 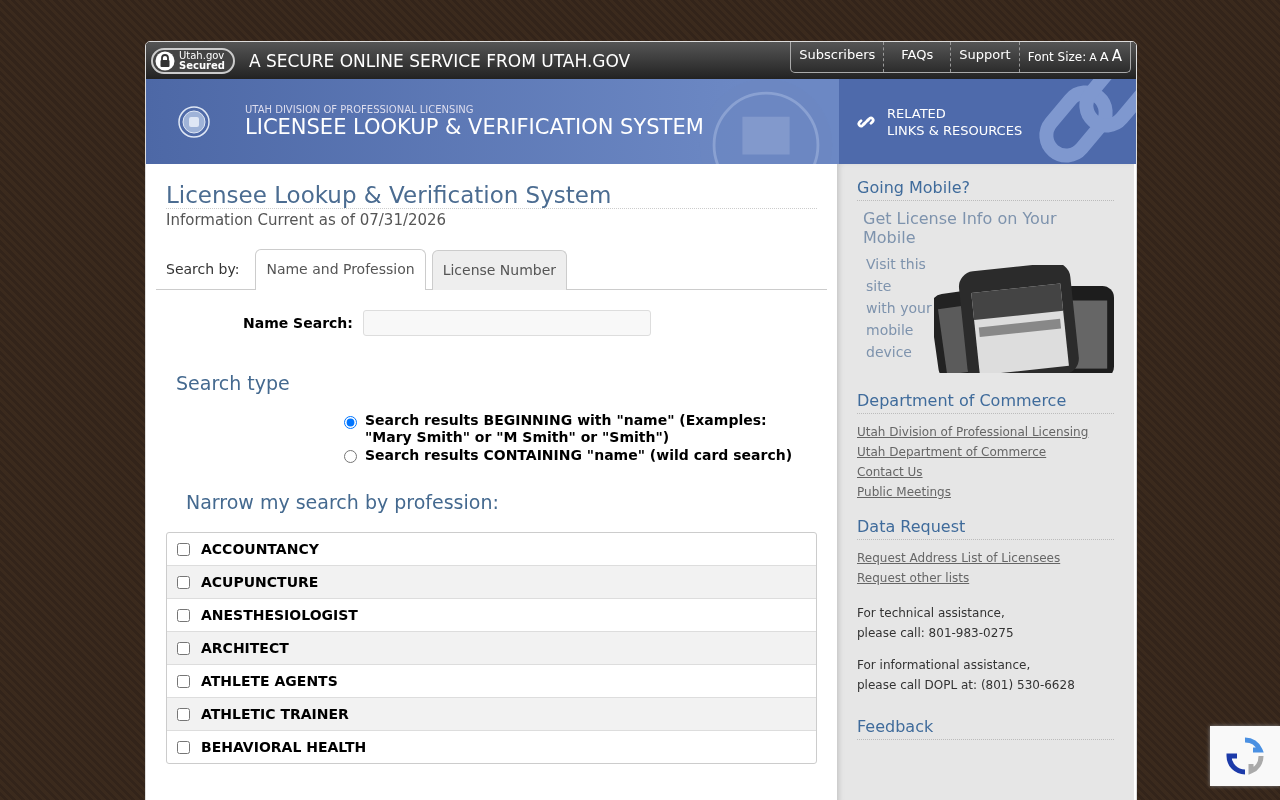 I want to click on sidebar-link: Request other lists, so click(x=985, y=578).